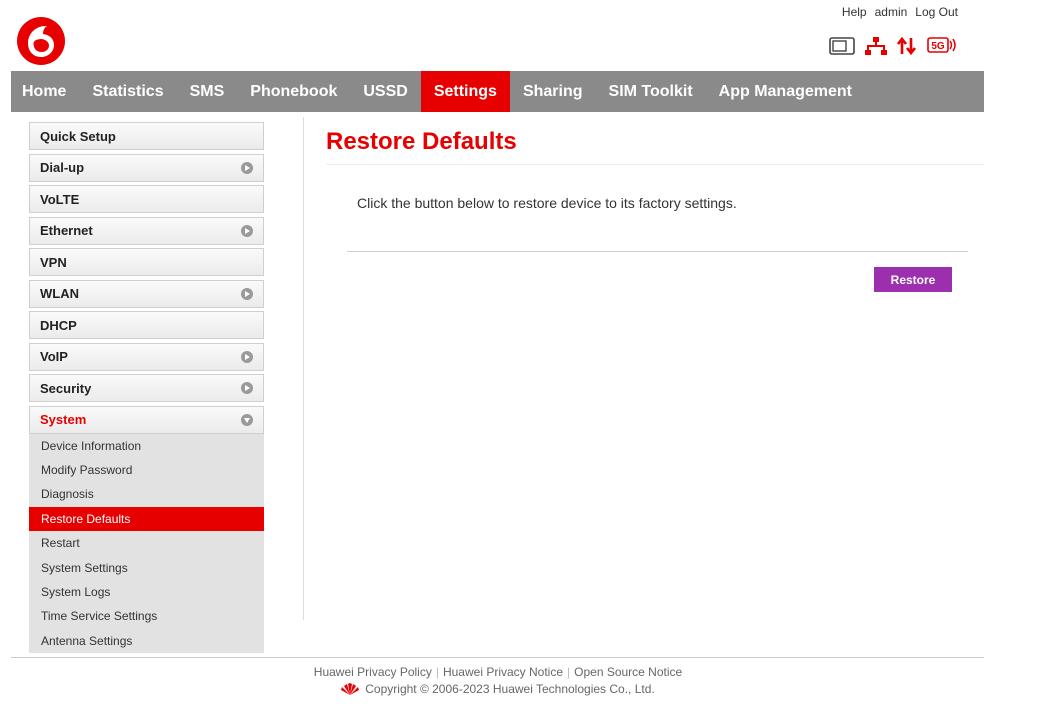 Image resolution: width=1037 pixels, height=720 pixels. What do you see at coordinates (657, 251) in the screenshot?
I see `content-divider` at bounding box center [657, 251].